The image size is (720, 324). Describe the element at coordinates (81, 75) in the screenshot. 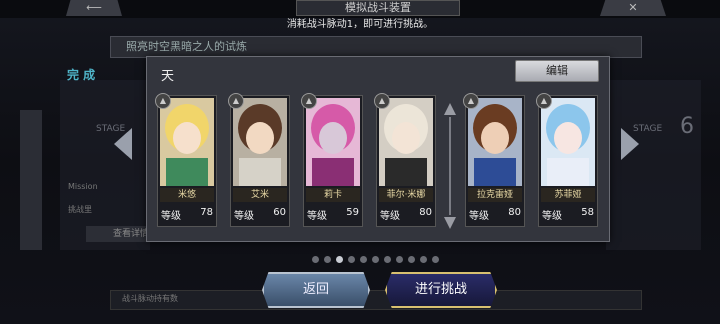

I see `complete-label: 完 成` at that location.